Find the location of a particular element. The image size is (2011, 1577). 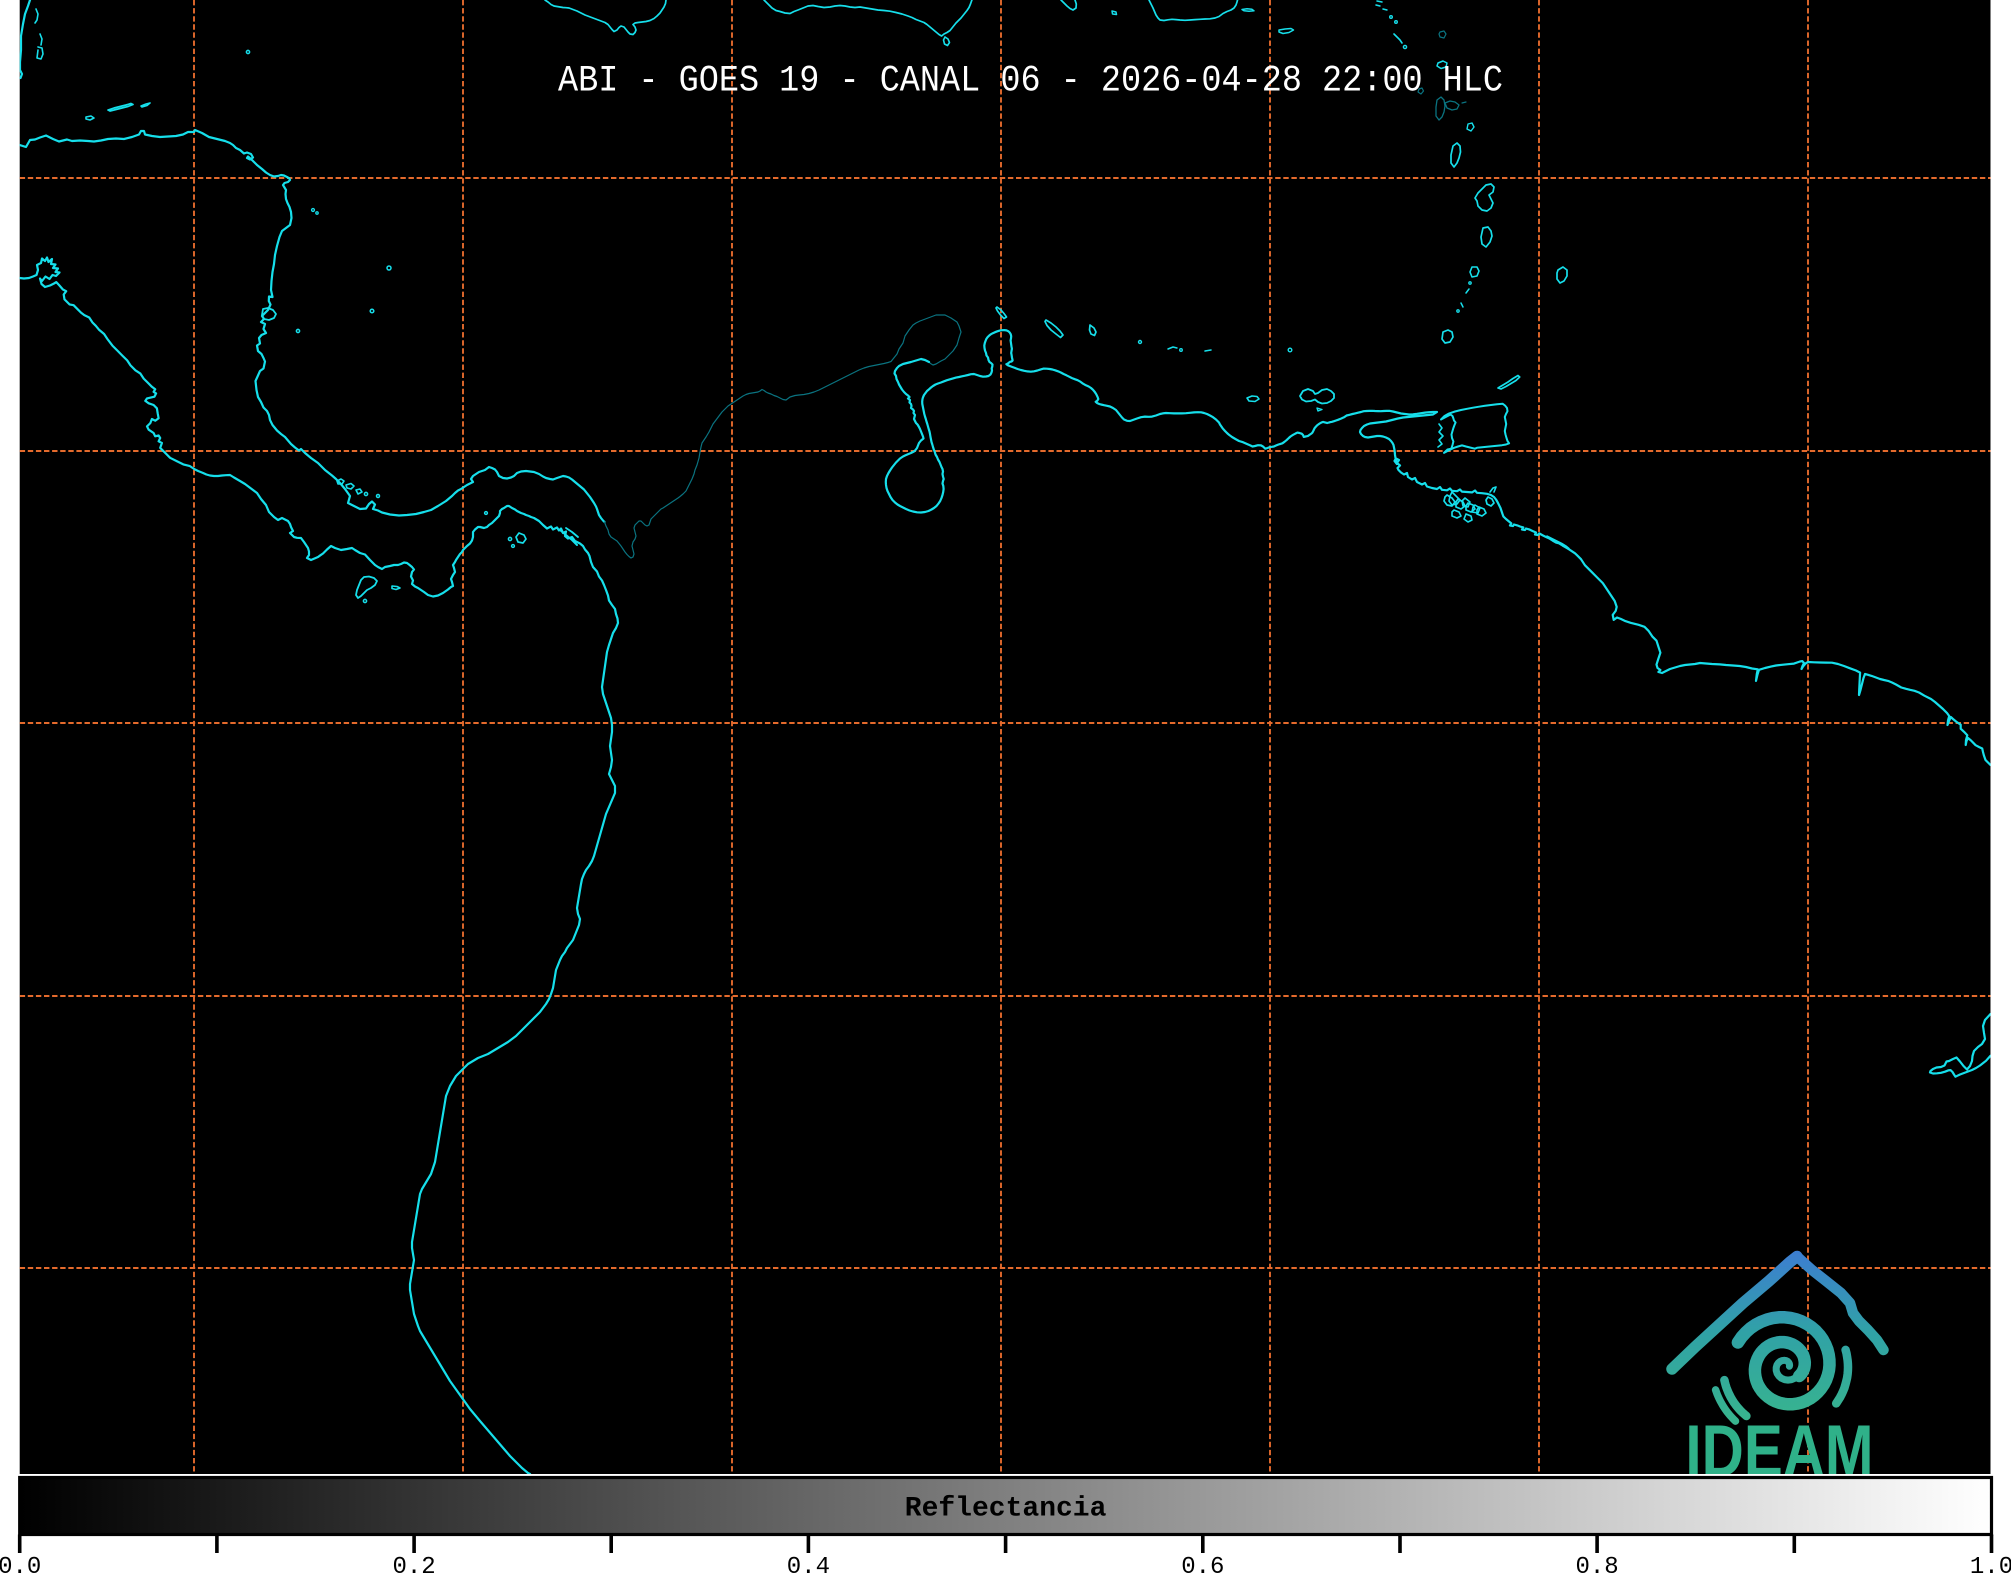

svg-text: 0.8 is located at coordinates (1596, 1565).